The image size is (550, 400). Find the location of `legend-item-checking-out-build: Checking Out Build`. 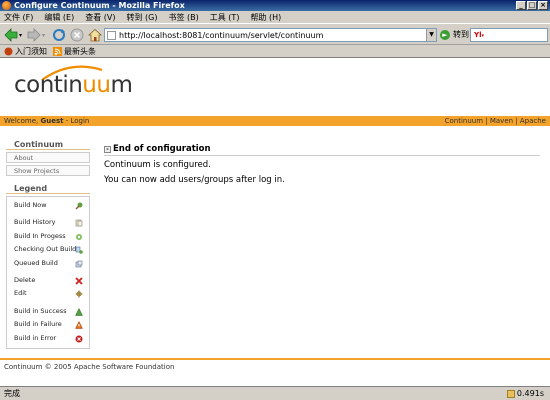

legend-item-checking-out-build: Checking Out Build is located at coordinates (48, 249).